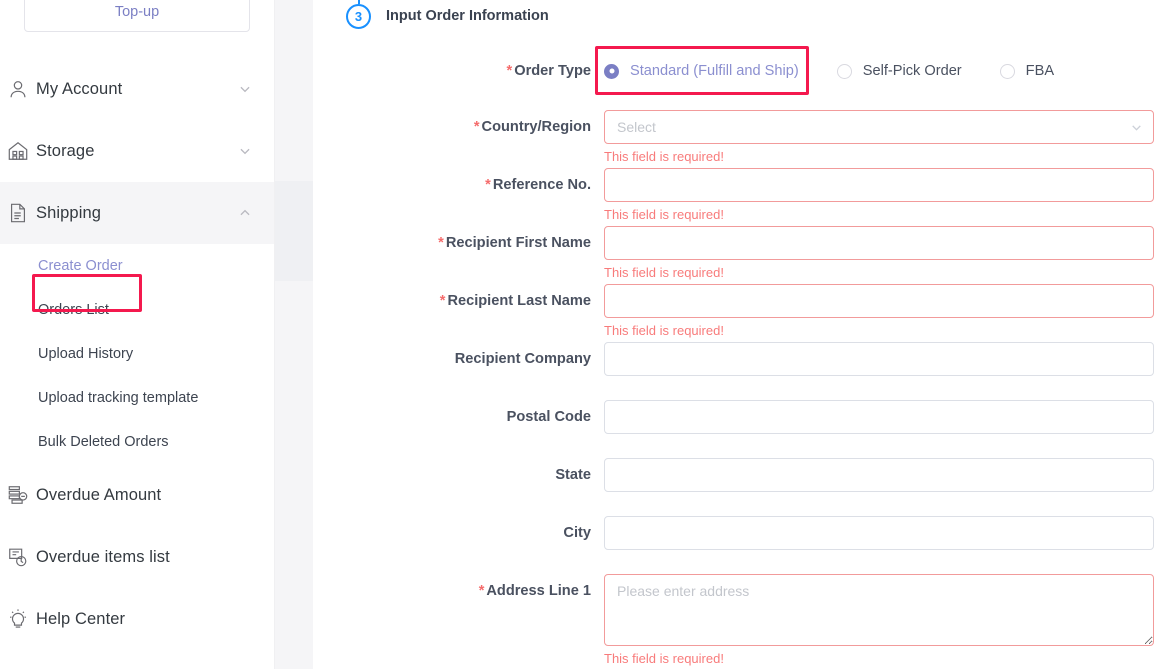  I want to click on sidebar-subitem-create-order: Create Order, so click(137, 266).